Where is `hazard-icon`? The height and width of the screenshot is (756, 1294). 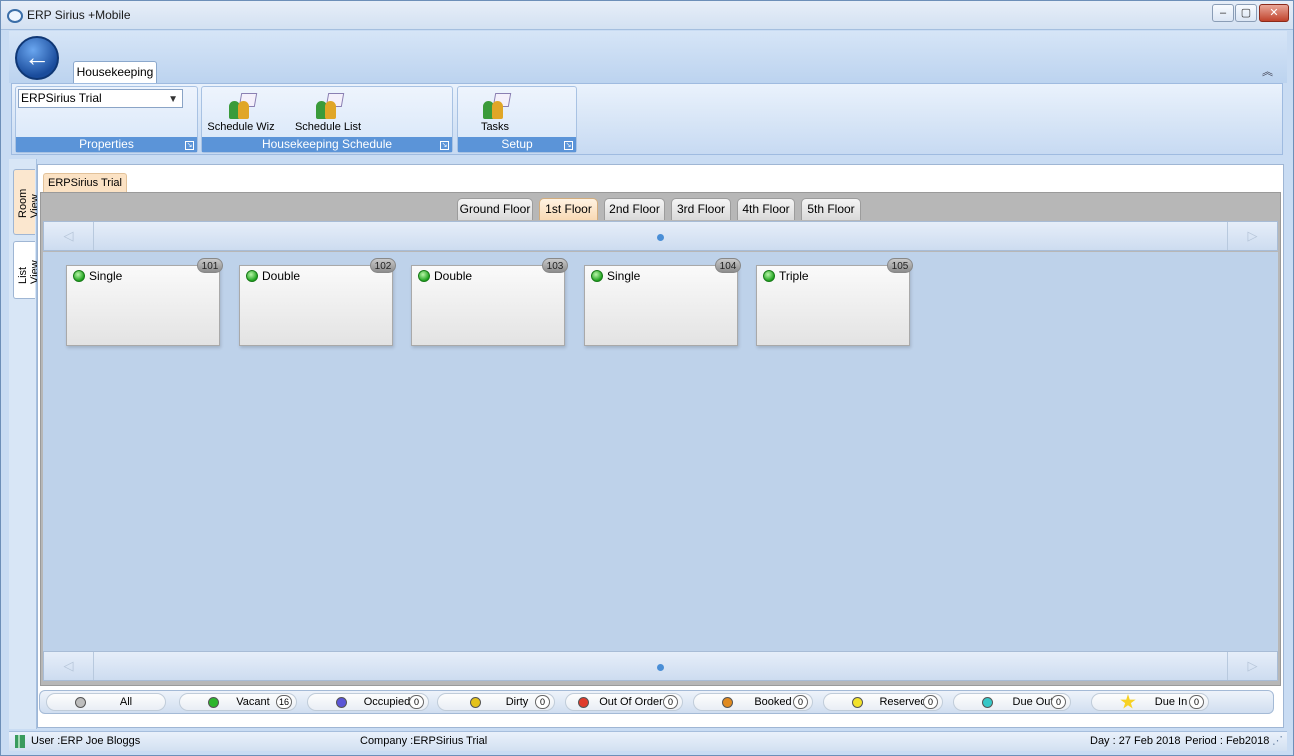 hazard-icon is located at coordinates (475, 702).